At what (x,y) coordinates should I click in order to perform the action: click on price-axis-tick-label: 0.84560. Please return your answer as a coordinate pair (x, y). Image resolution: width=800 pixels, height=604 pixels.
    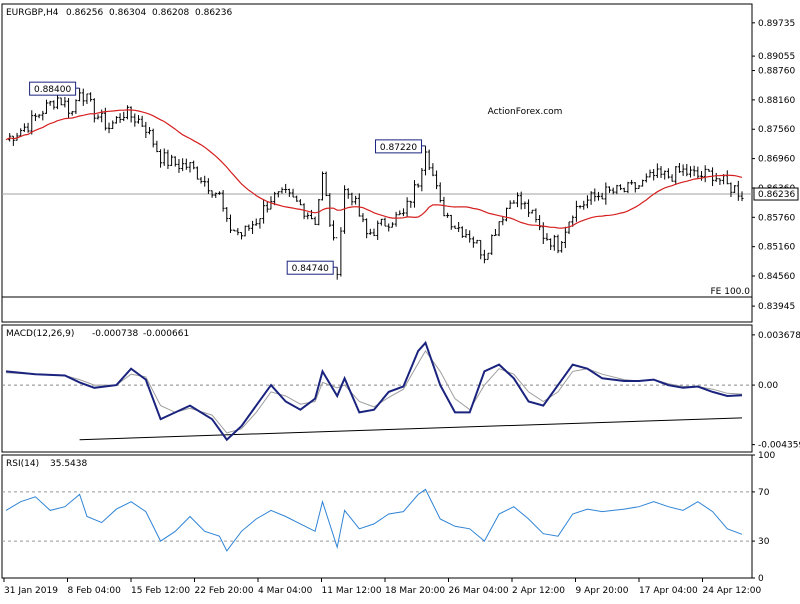
    Looking at the image, I should click on (776, 277).